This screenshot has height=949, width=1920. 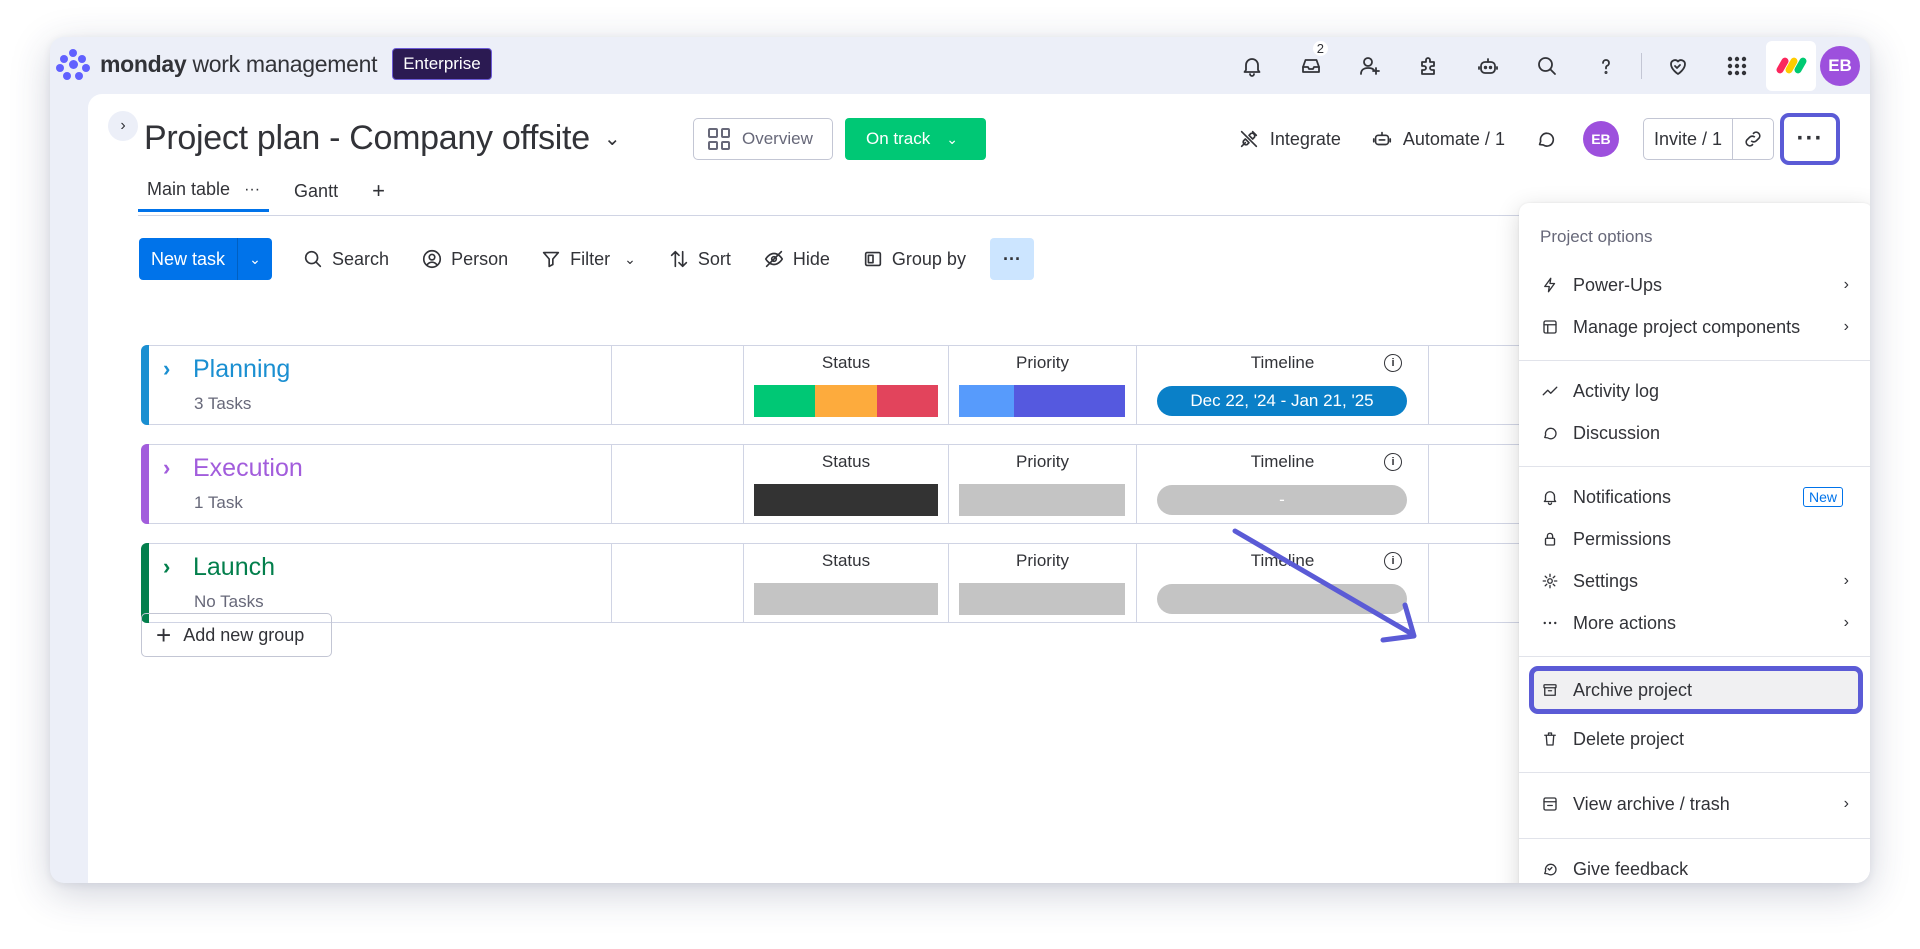 What do you see at coordinates (763, 139) in the screenshot?
I see `overview-button: Overview` at bounding box center [763, 139].